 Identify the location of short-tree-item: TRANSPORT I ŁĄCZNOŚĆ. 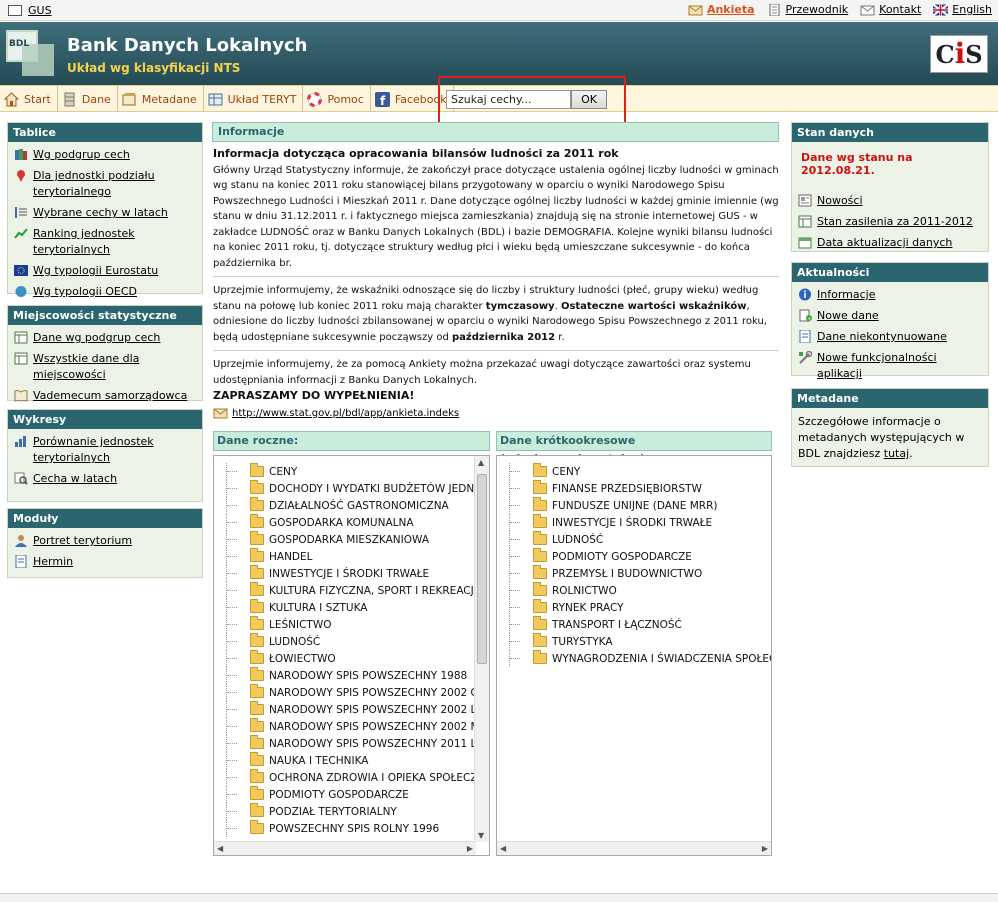
(634, 624).